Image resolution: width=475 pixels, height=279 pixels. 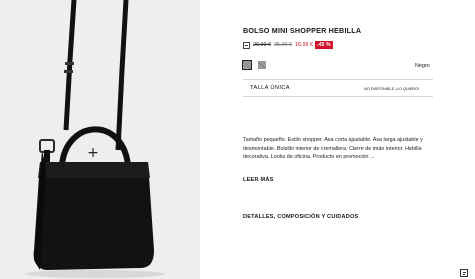 I want to click on details-composition-care-link: DETALLES, COMPOSICIÓN Y CUIDADOS, so click(x=301, y=217).